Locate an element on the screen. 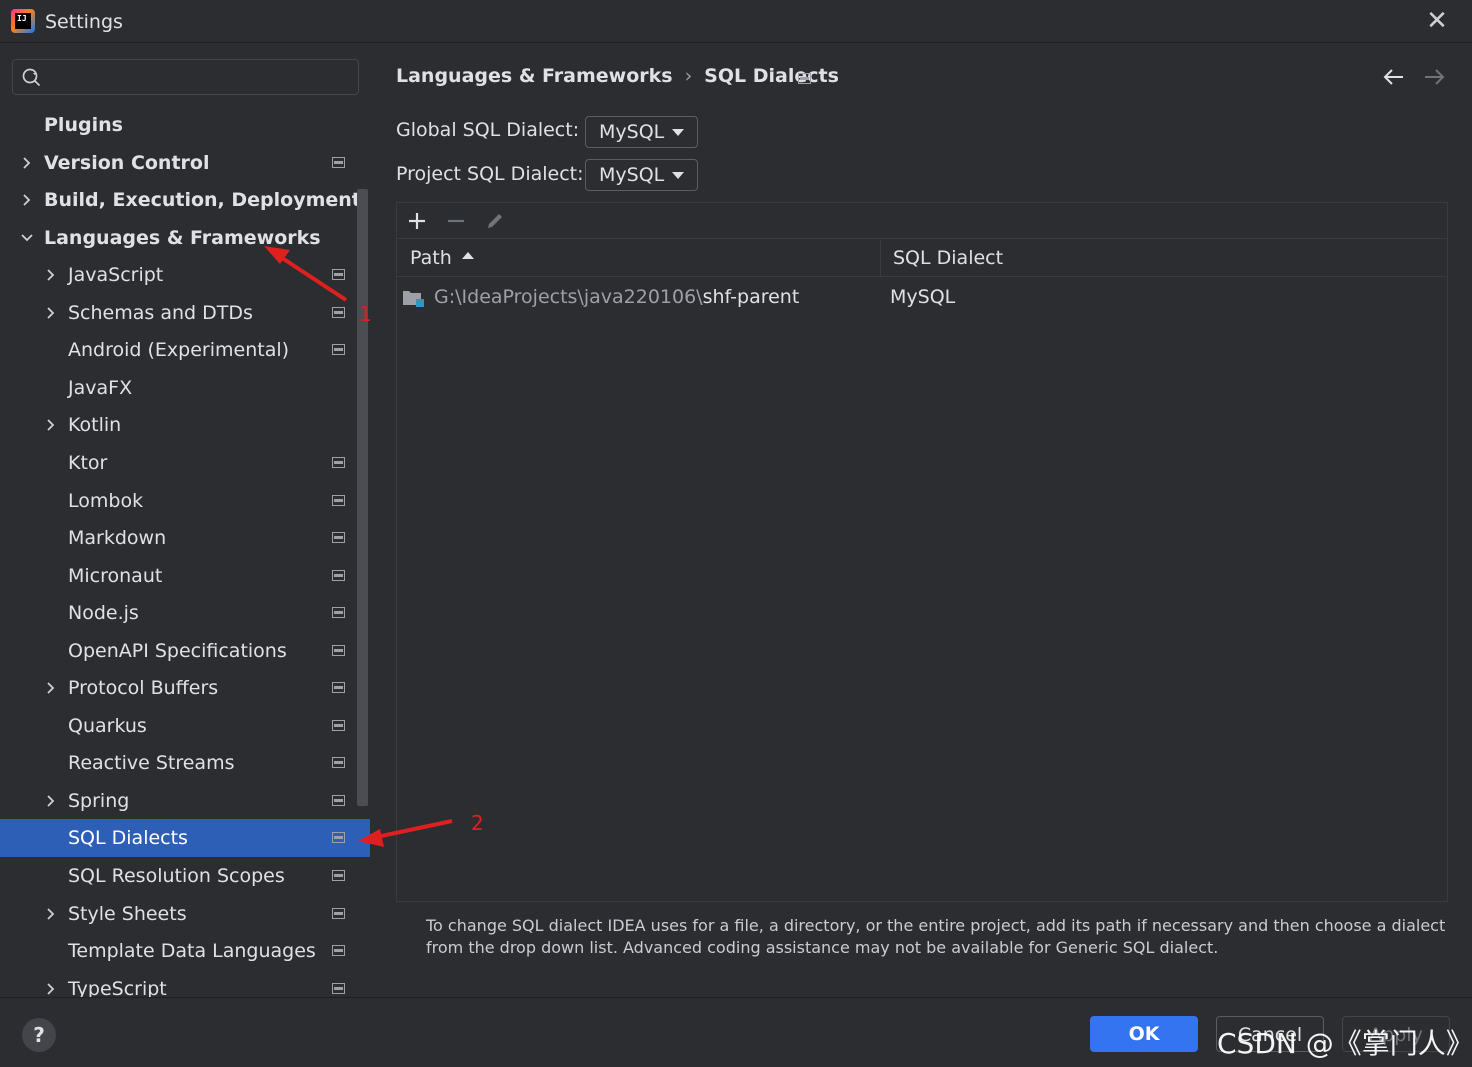 The image size is (1472, 1067). remove-icon is located at coordinates (456, 221).